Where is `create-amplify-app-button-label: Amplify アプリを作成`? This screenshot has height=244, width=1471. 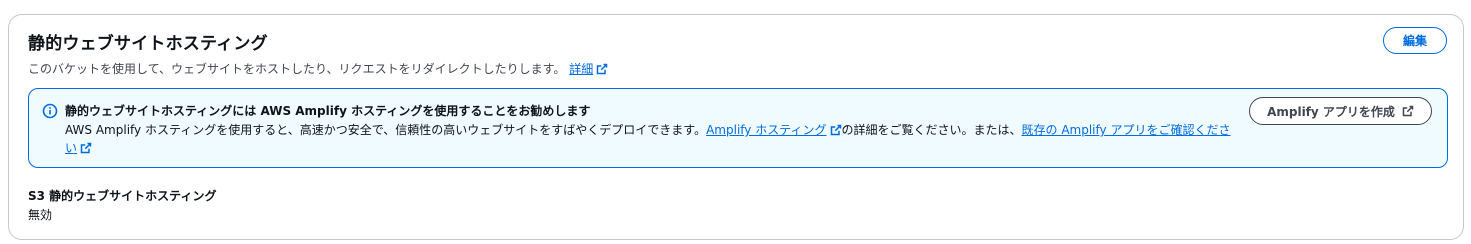 create-amplify-app-button-label: Amplify アプリを作成 is located at coordinates (1331, 111).